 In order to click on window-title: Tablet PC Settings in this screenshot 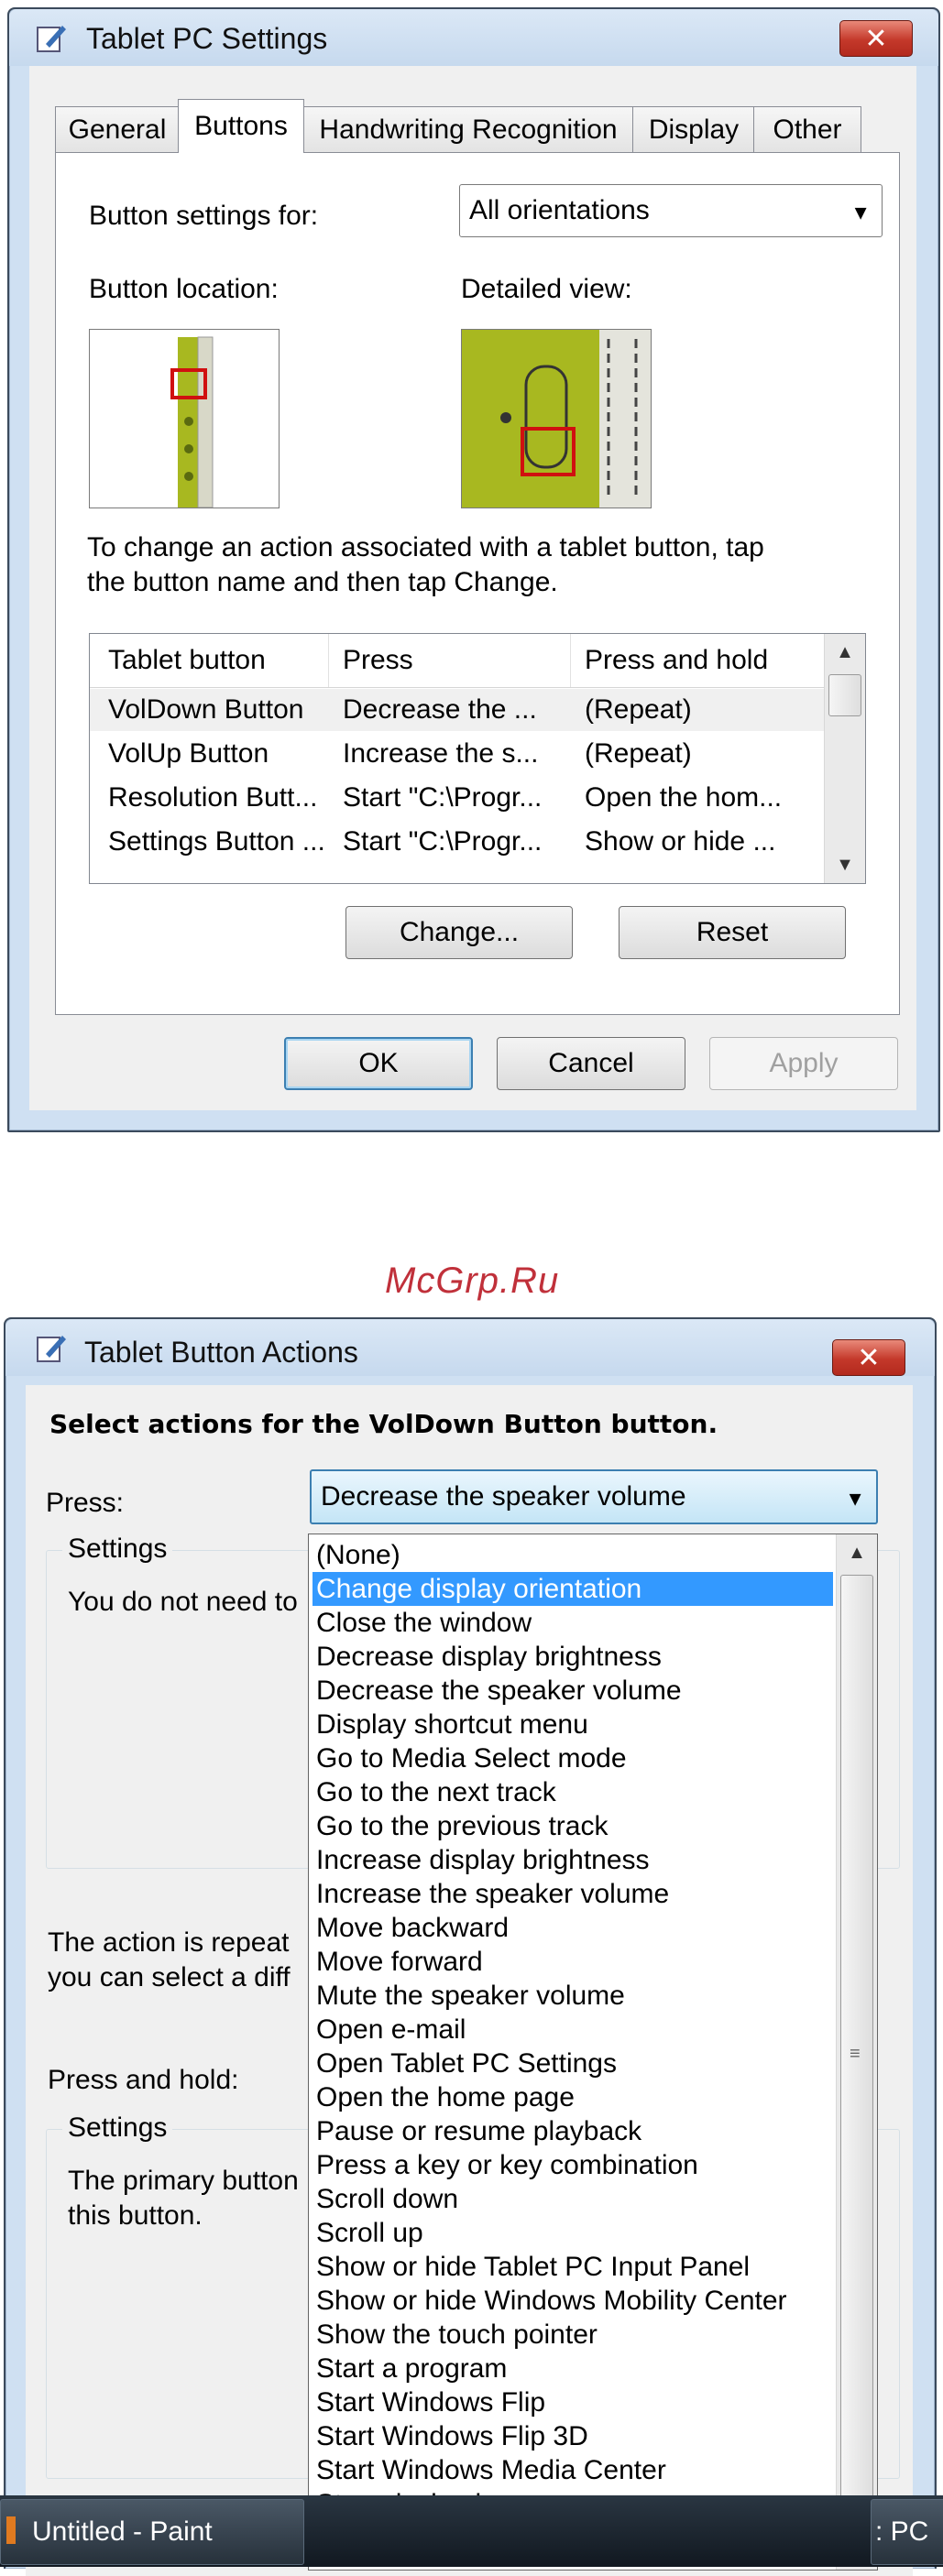, I will do `click(207, 39)`.